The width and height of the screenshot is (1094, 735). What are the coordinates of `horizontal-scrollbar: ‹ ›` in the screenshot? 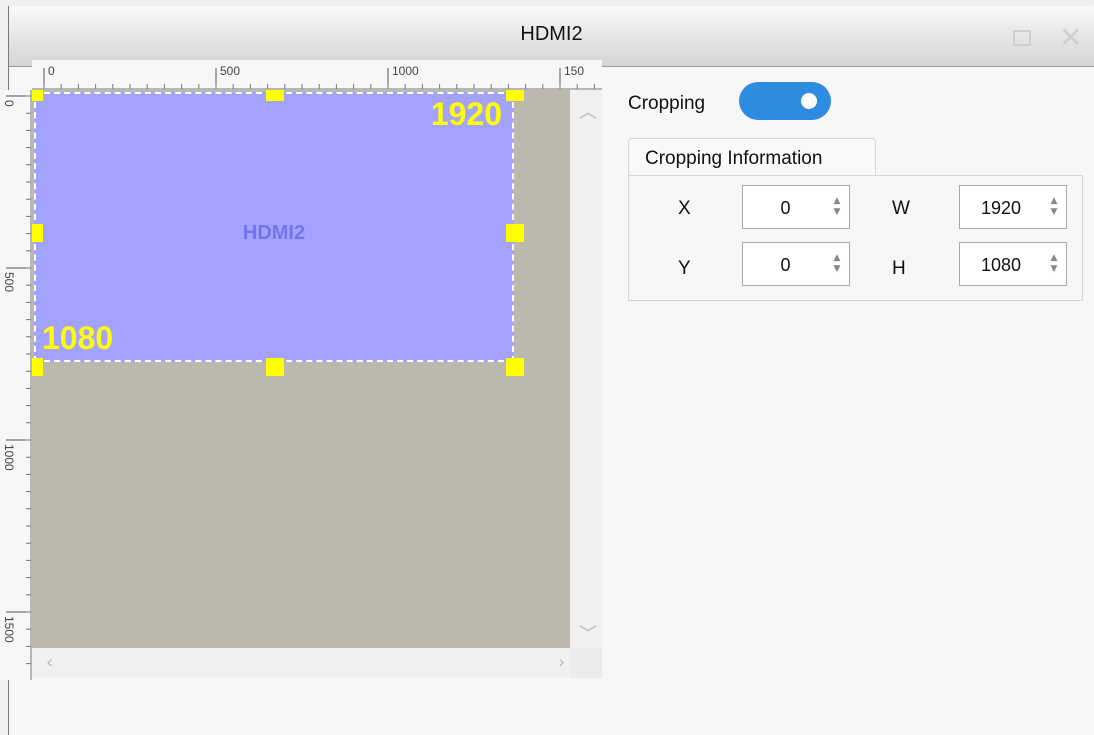 It's located at (301, 663).